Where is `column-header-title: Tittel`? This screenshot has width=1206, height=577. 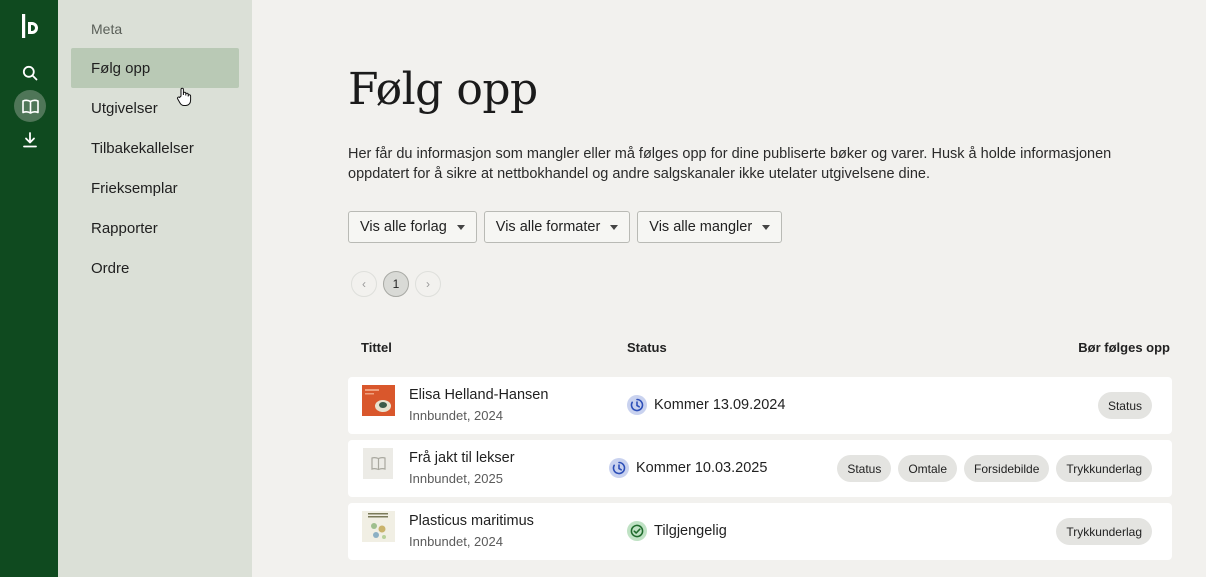 column-header-title: Tittel is located at coordinates (376, 347).